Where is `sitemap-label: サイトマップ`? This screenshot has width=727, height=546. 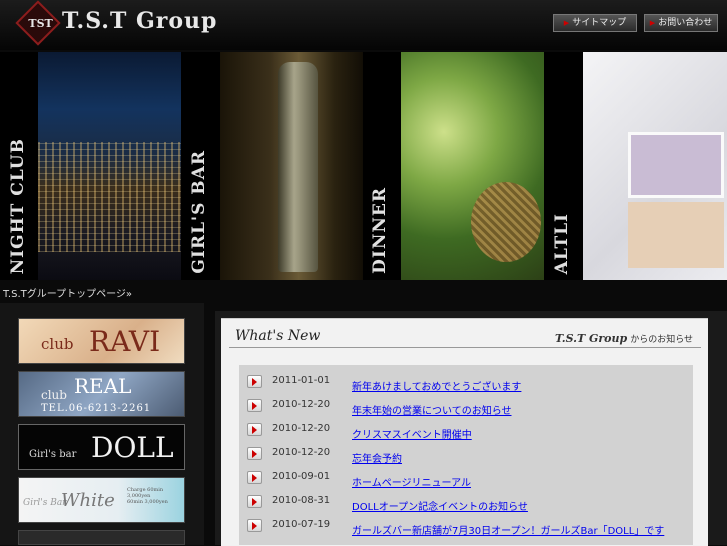 sitemap-label: サイトマップ is located at coordinates (599, 23).